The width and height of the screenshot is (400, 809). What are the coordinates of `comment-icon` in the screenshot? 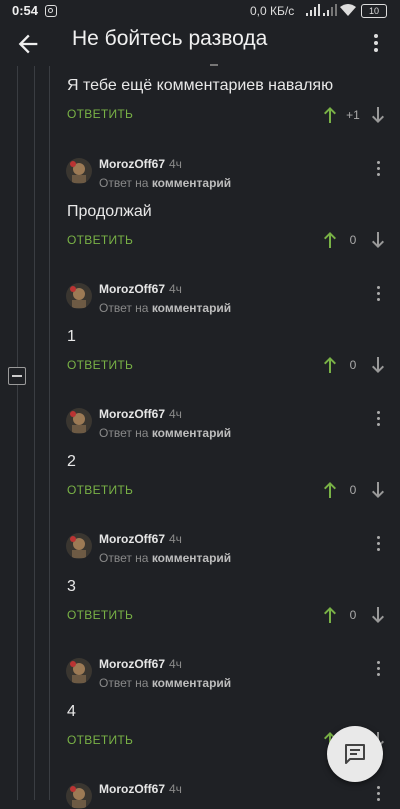 It's located at (355, 754).